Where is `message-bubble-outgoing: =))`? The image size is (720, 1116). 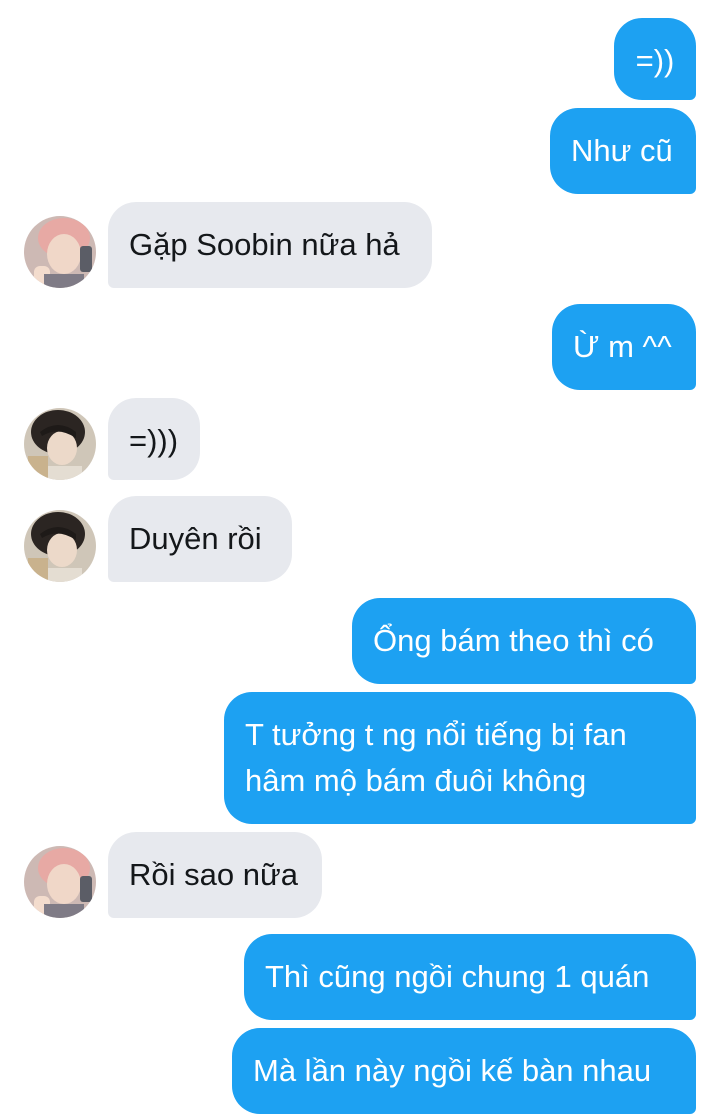 message-bubble-outgoing: =)) is located at coordinates (655, 59).